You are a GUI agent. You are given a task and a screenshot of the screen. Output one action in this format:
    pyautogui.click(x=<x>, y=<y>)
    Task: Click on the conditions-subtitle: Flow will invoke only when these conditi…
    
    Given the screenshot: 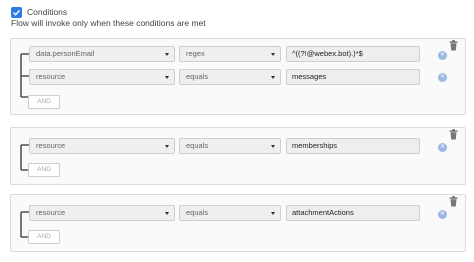 What is the action you would take?
    pyautogui.click(x=108, y=23)
    